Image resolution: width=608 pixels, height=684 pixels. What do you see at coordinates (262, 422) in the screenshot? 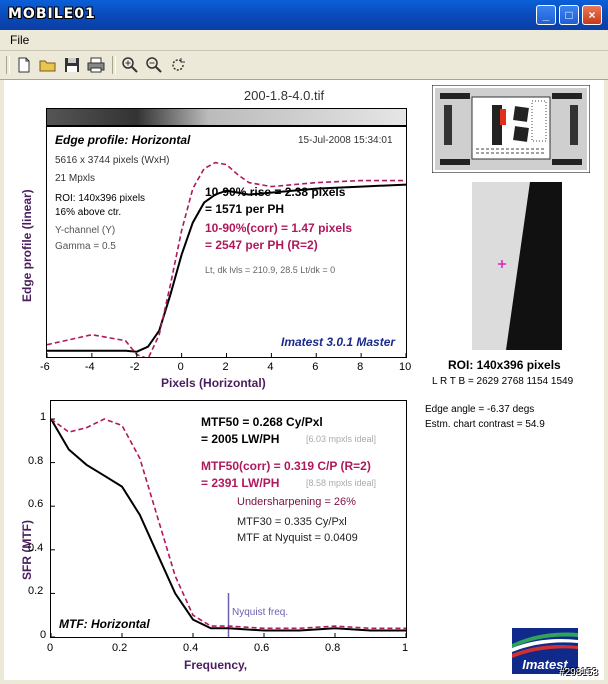
I see `mtf50-result: MTF50 = 0.268 Cy/Pxl` at bounding box center [262, 422].